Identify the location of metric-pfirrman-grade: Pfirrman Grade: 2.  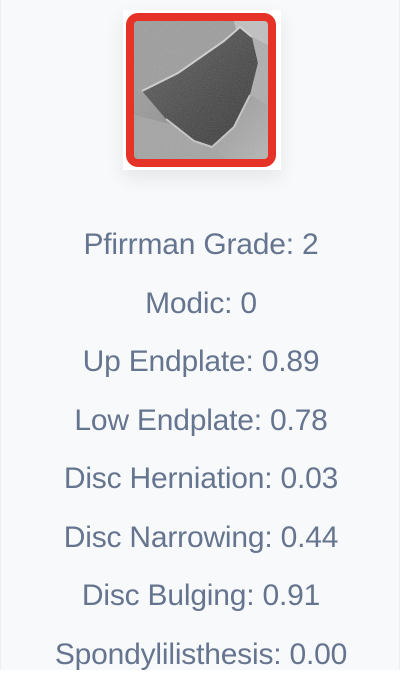
(200, 245).